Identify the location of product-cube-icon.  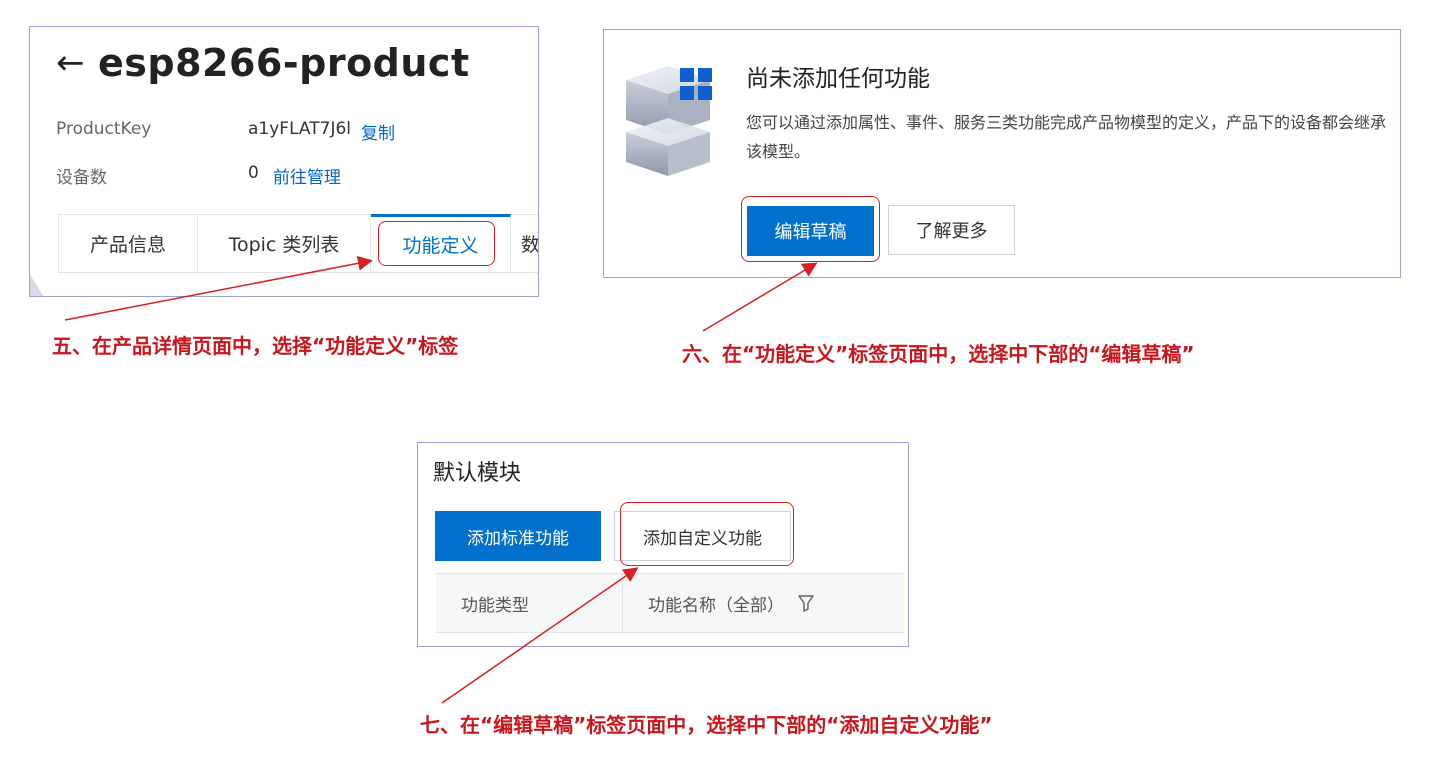
(669, 121).